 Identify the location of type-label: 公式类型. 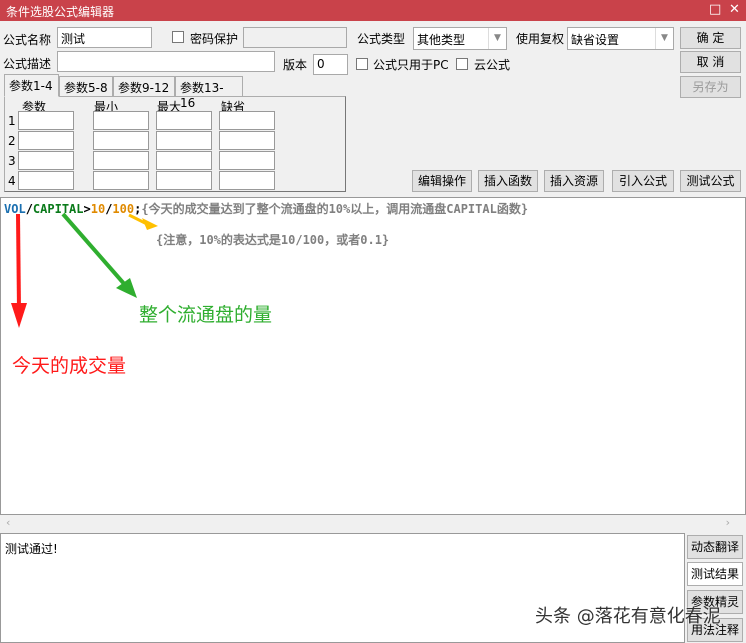
(381, 39).